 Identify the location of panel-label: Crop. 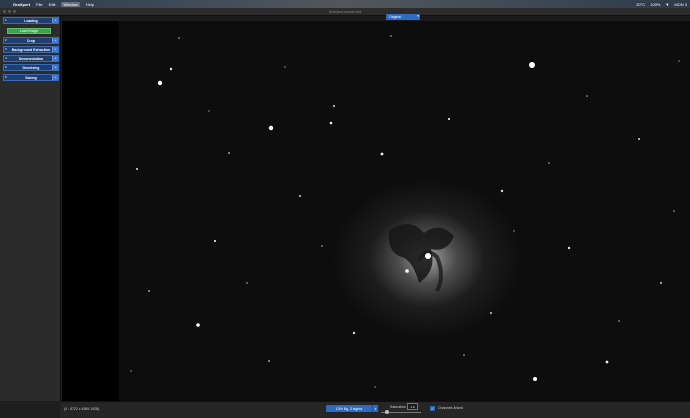
(31, 40).